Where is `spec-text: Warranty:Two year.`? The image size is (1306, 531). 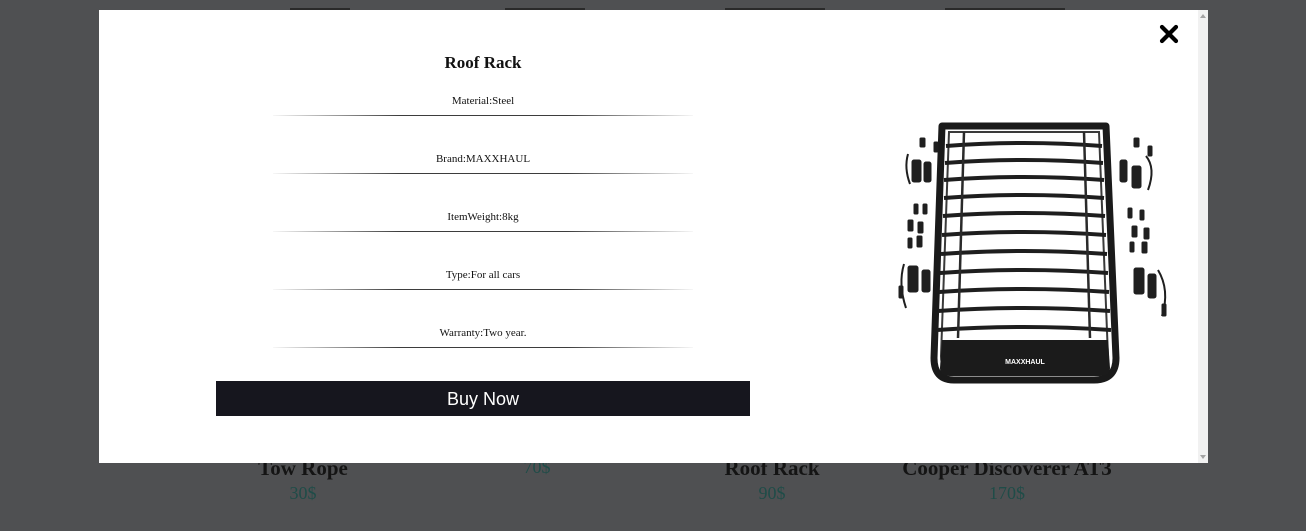
spec-text: Warranty:Two year. is located at coordinates (483, 333).